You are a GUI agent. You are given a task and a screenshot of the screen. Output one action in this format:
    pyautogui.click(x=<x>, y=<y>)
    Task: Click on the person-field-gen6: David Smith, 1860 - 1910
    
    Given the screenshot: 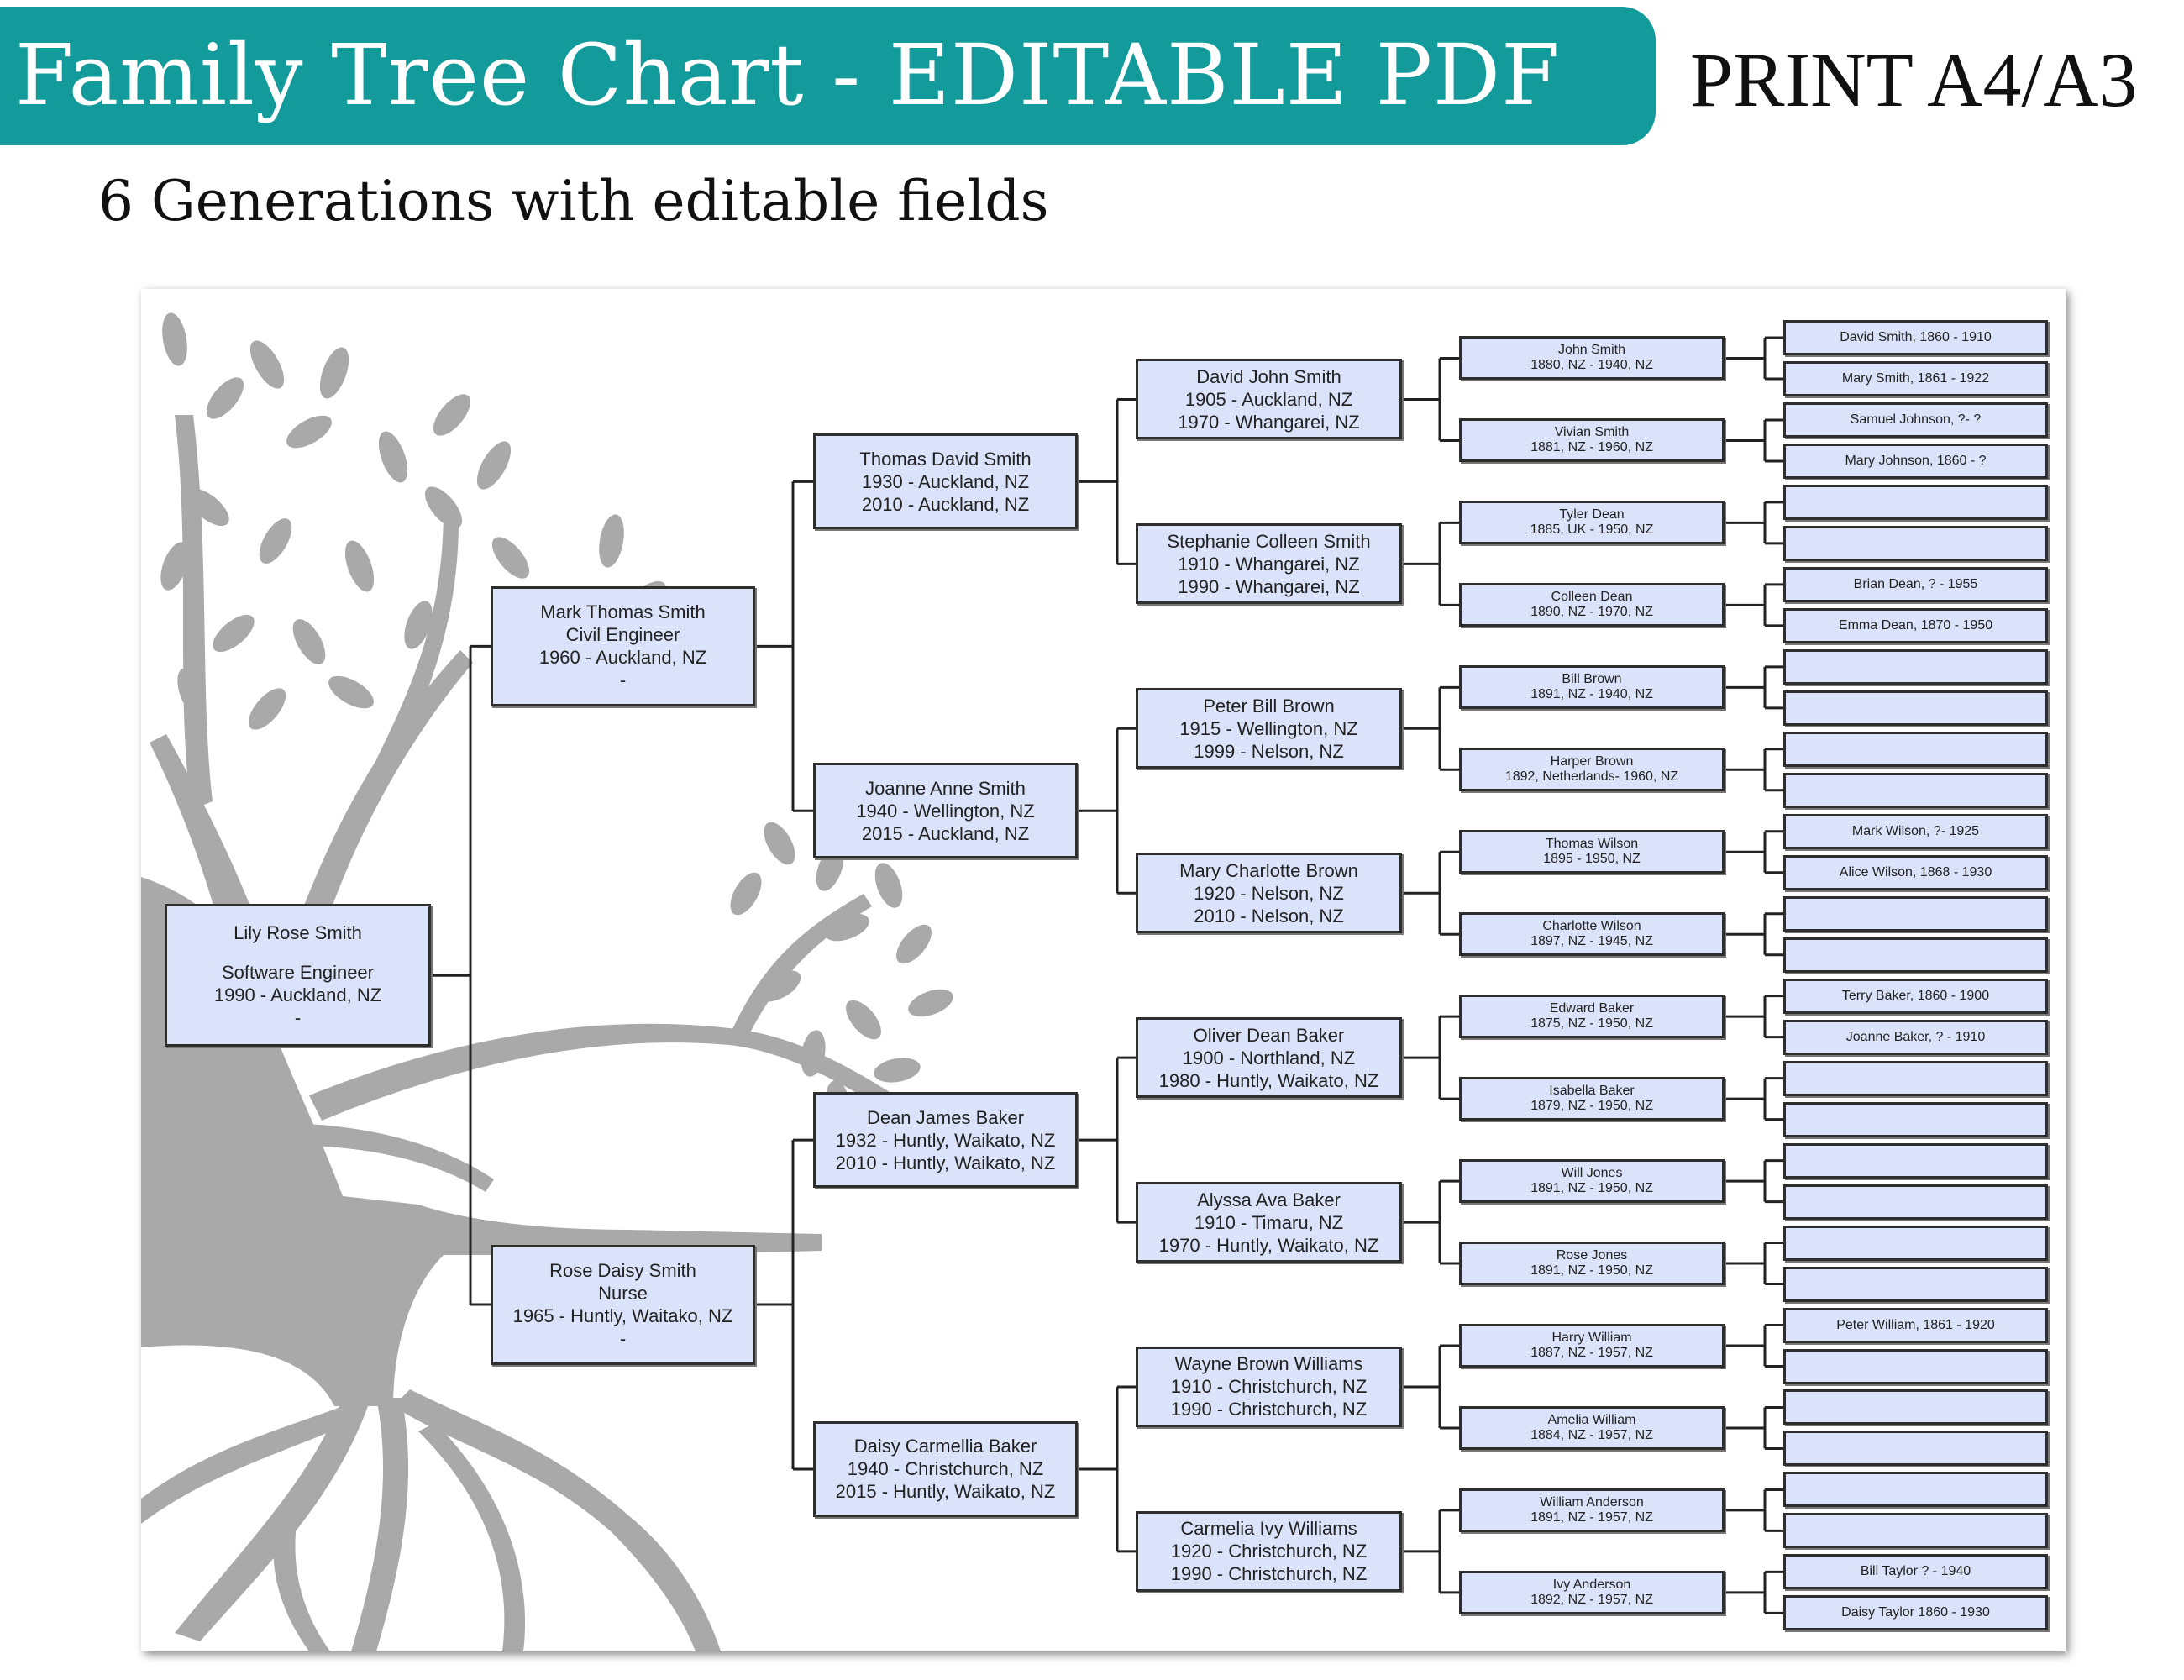 What is the action you would take?
    pyautogui.click(x=1915, y=337)
    